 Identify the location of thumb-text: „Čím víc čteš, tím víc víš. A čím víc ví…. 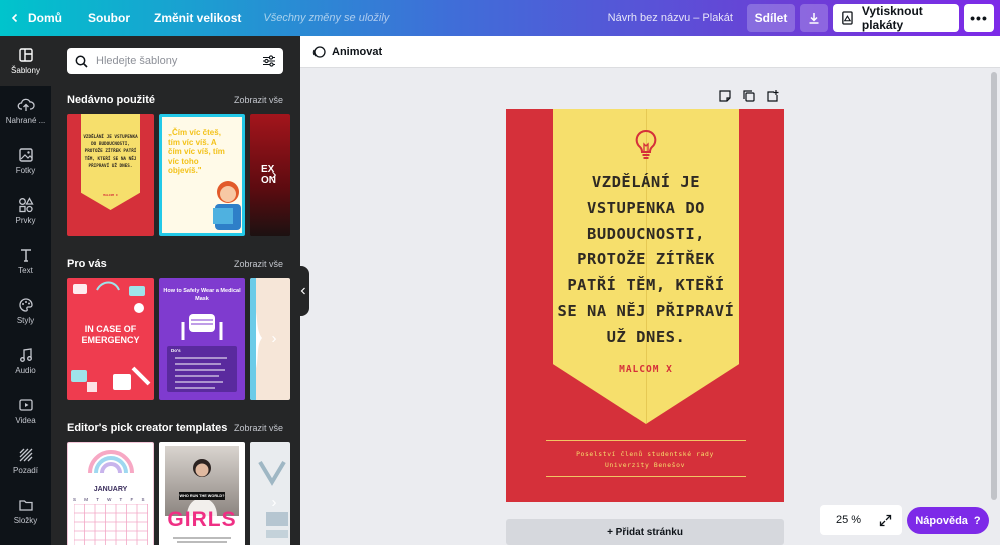
(196, 151).